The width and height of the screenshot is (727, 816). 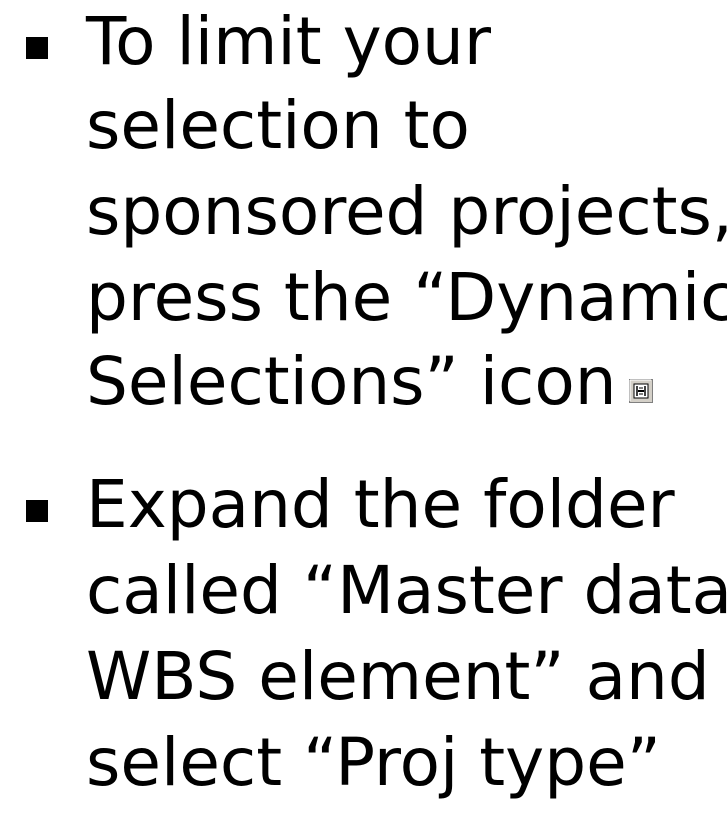 I want to click on bullet-text-line: called “Master data, so click(x=406, y=590).